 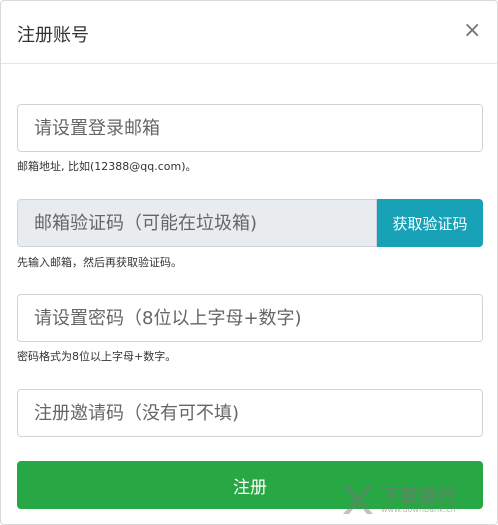 I want to click on password-help-text: 密码格式为8位以上字母+数字。, so click(x=97, y=356).